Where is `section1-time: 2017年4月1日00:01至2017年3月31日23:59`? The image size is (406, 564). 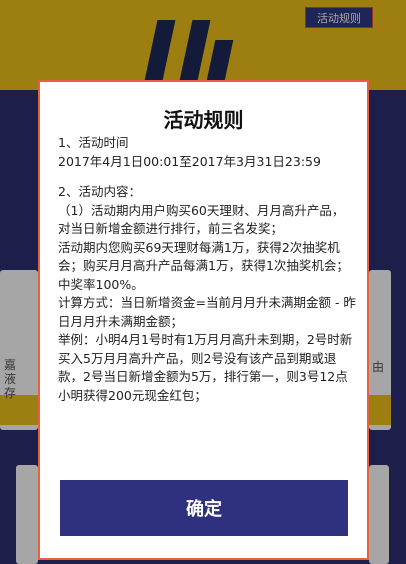 section1-time: 2017年4月1日00:01至2017年3月31日23:59 is located at coordinates (189, 161).